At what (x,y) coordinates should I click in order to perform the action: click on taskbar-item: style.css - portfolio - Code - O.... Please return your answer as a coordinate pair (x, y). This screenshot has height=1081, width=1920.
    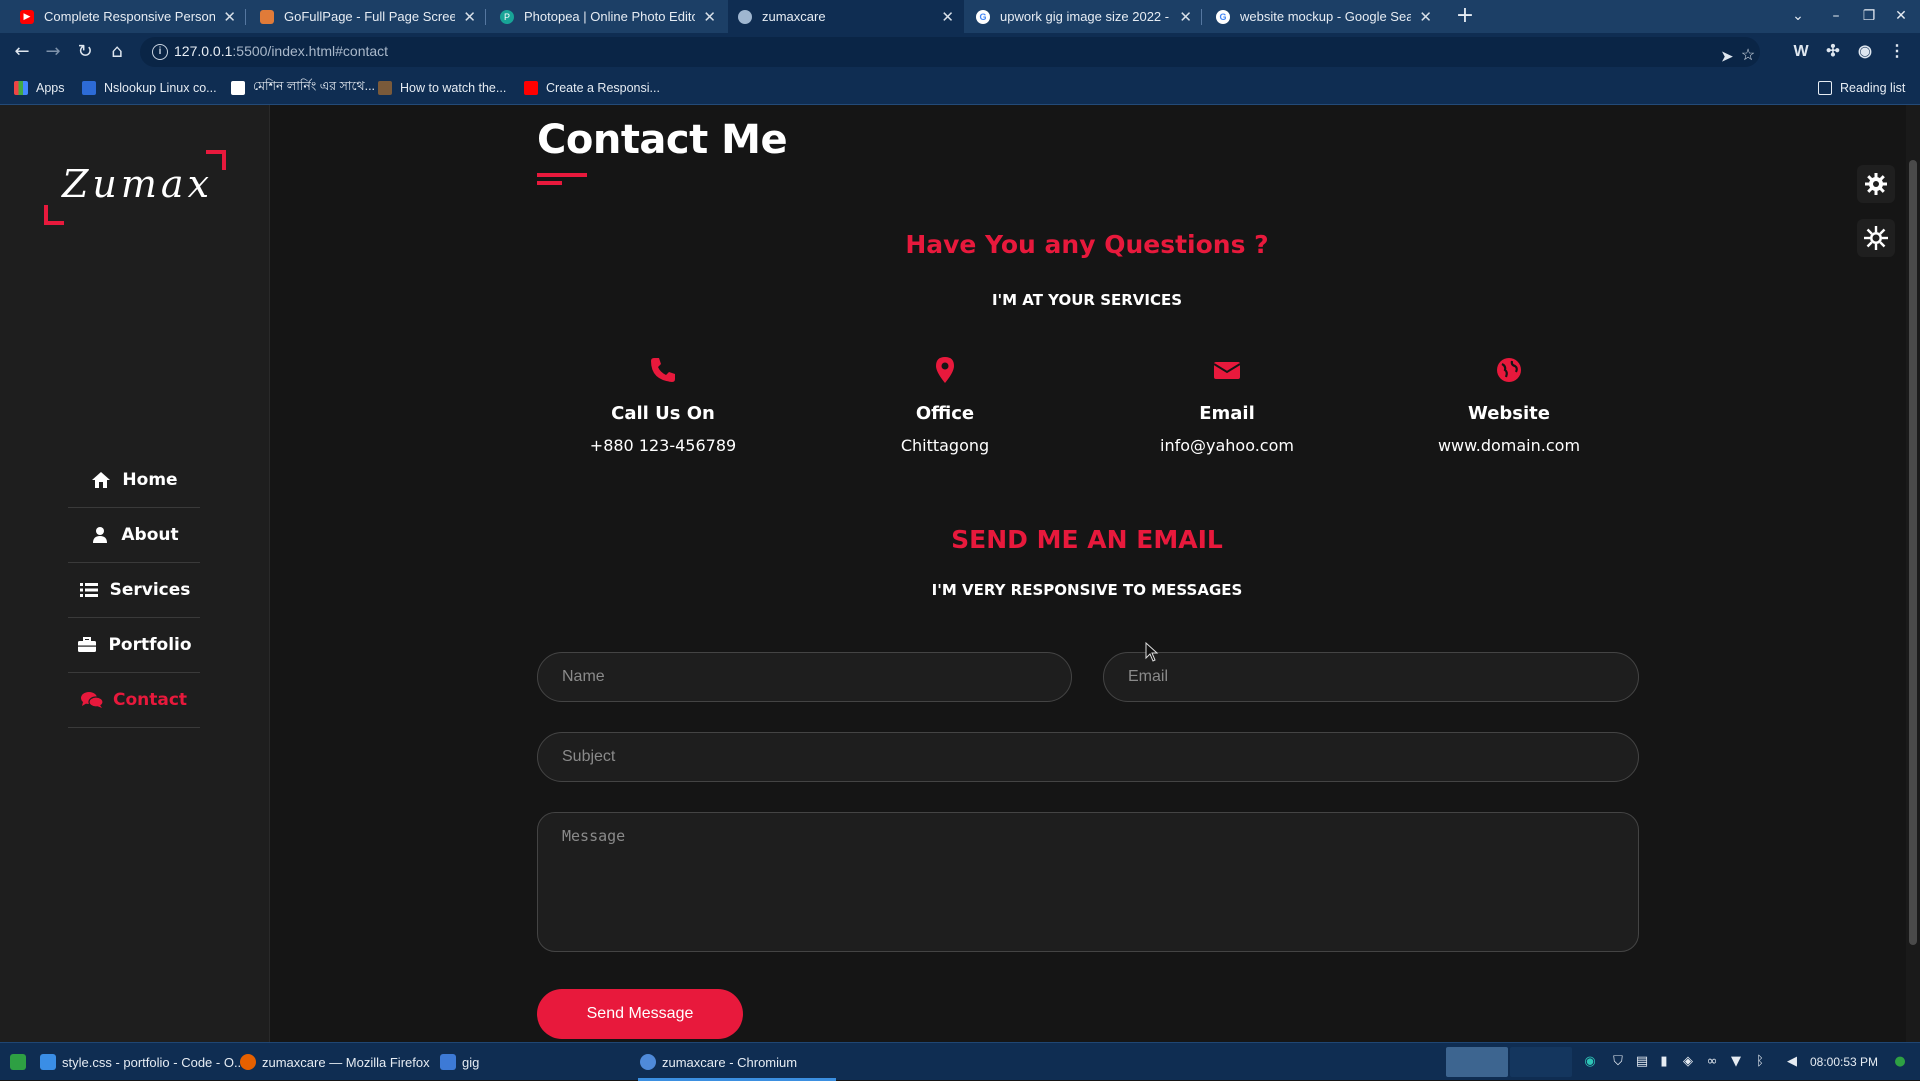
    Looking at the image, I should click on (142, 1062).